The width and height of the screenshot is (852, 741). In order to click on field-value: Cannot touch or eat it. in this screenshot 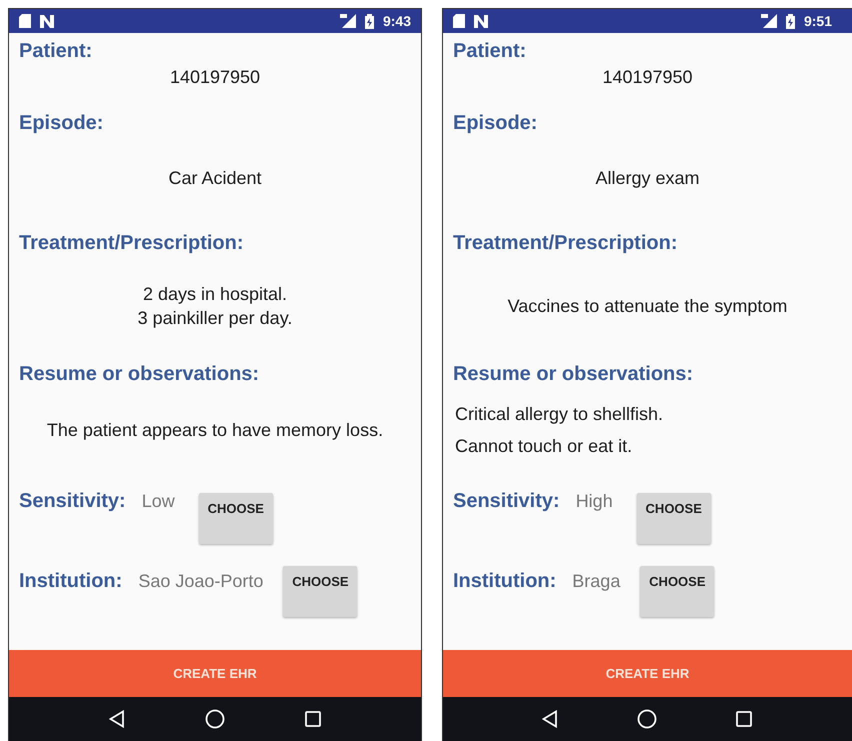, I will do `click(543, 446)`.